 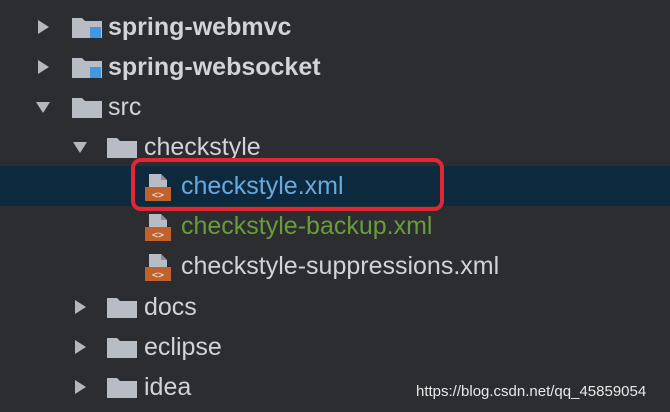 I want to click on tree-item-checkstyle-backup-xml: <> checkstyle-backup.xml, so click(x=335, y=226).